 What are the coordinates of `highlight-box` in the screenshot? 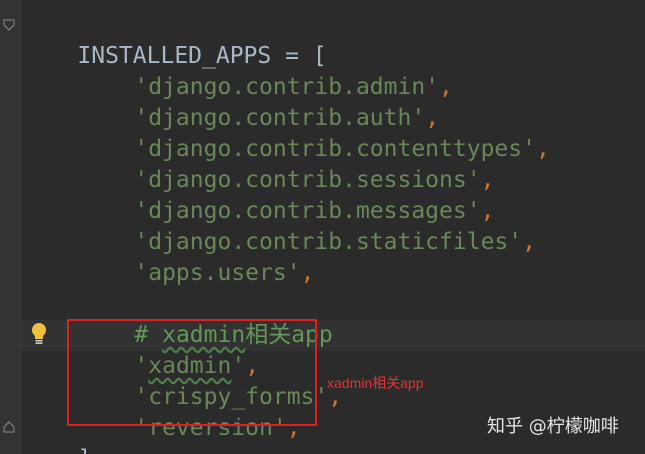 It's located at (192, 372).